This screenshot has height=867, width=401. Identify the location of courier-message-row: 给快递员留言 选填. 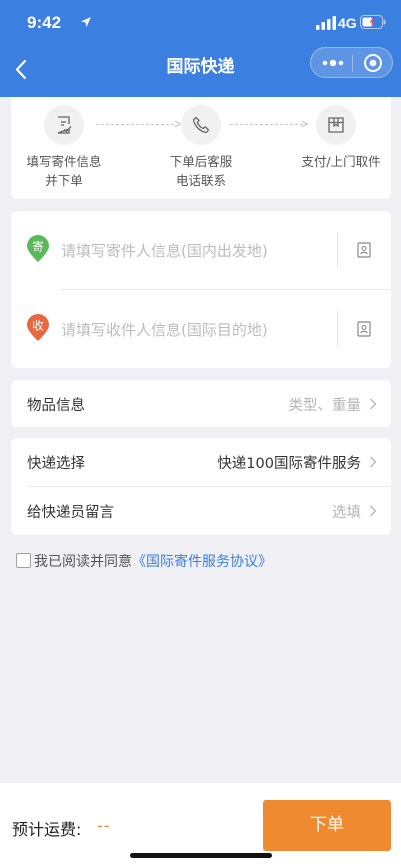
(201, 511).